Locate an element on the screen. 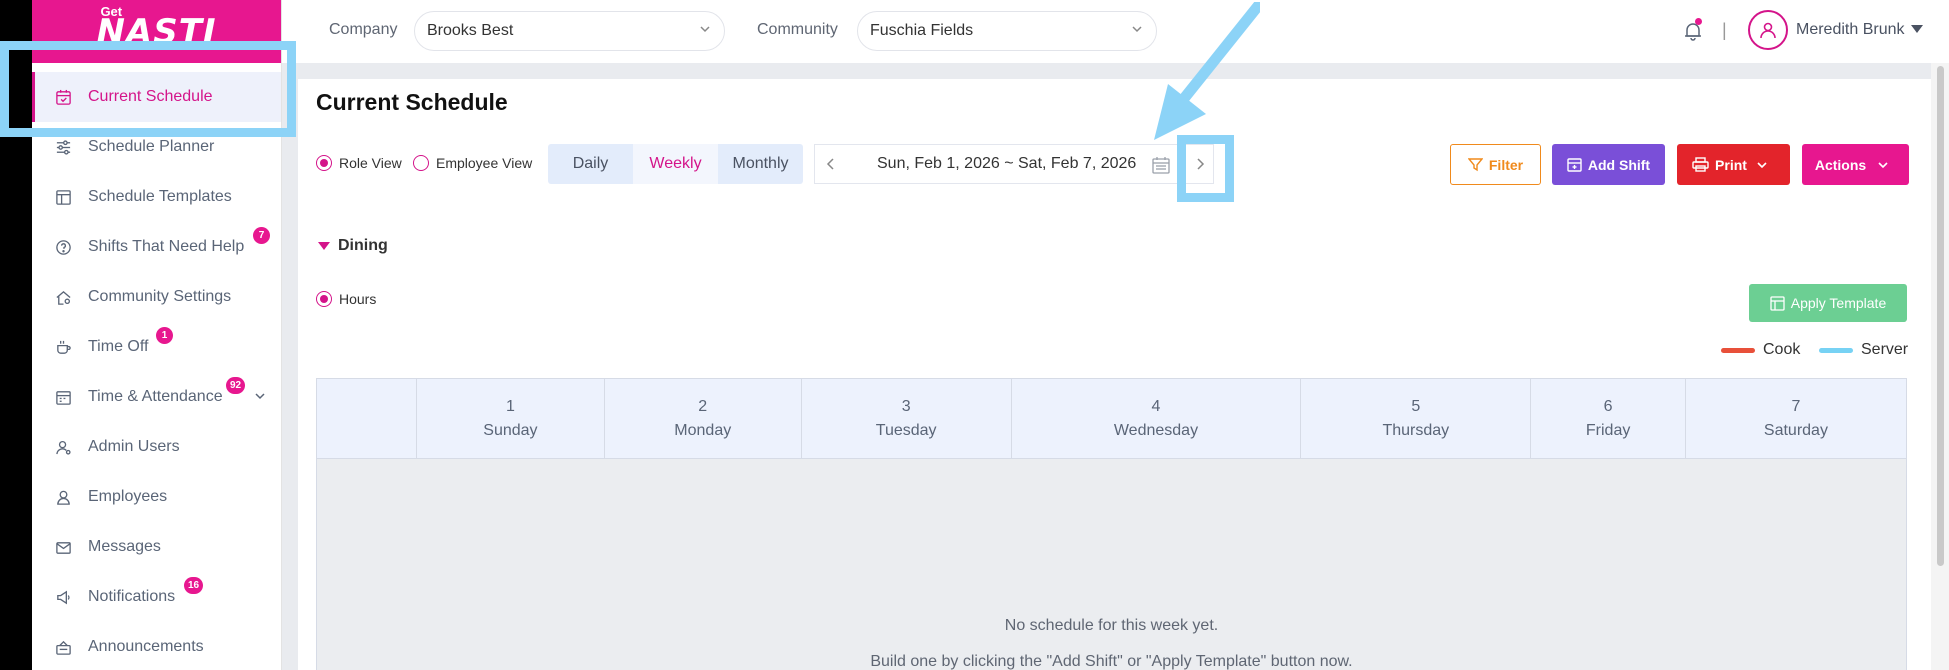 This screenshot has width=1949, height=670. sidebar-item-schedule-templates: Schedule Templates is located at coordinates (156, 197).